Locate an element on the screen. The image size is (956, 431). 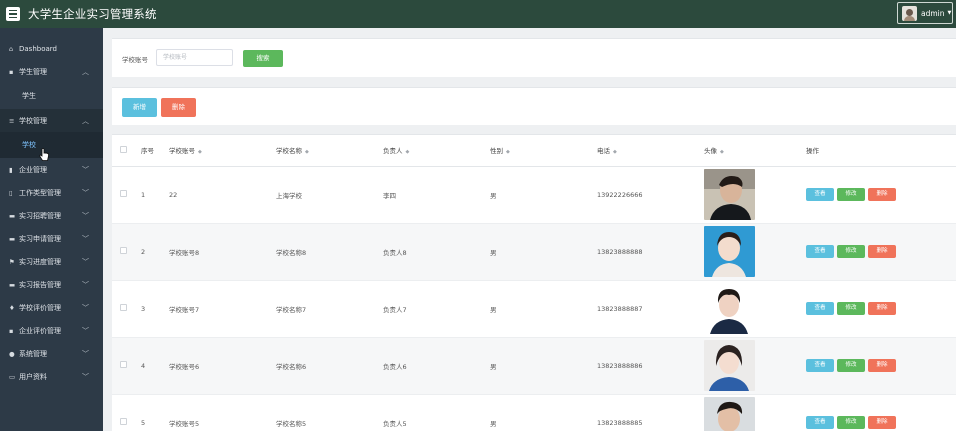
pin-icon: ♦ is located at coordinates (12, 307).